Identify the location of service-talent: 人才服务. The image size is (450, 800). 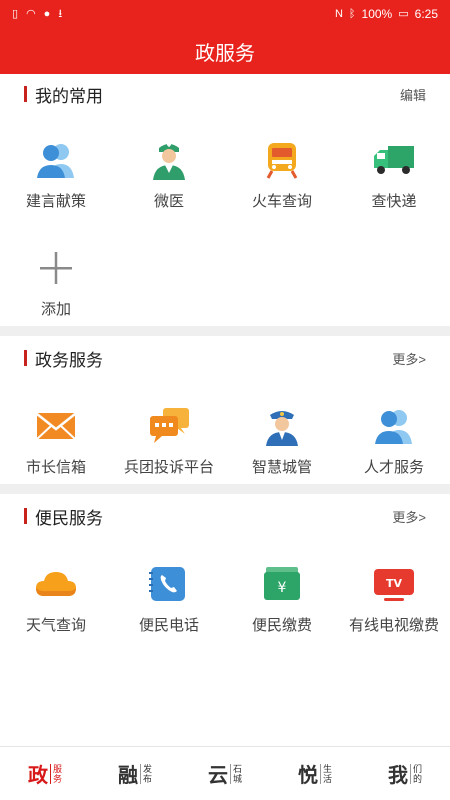
(394, 441).